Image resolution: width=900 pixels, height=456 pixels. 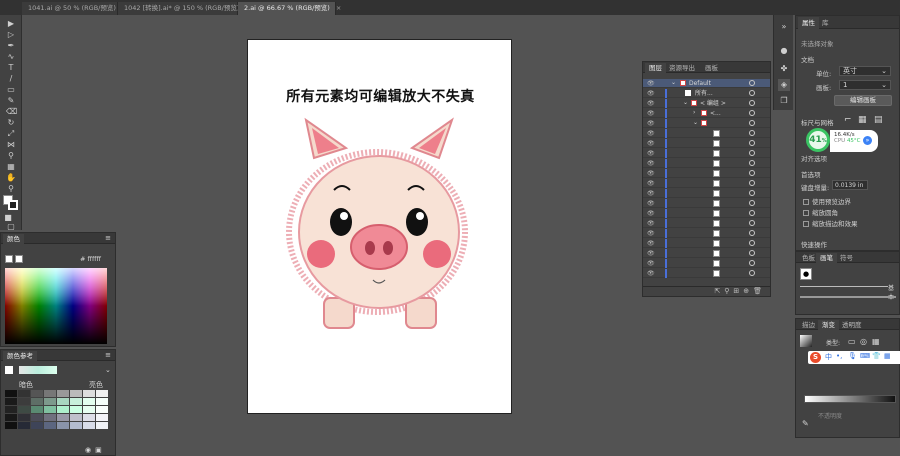 I want to click on accelerate-icon: », so click(x=867, y=140).